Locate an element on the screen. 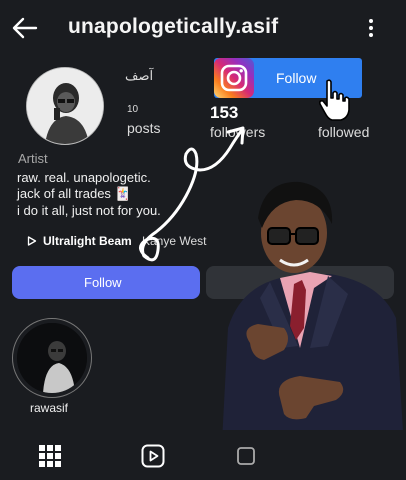  hand-pointer-icon is located at coordinates (334, 100).